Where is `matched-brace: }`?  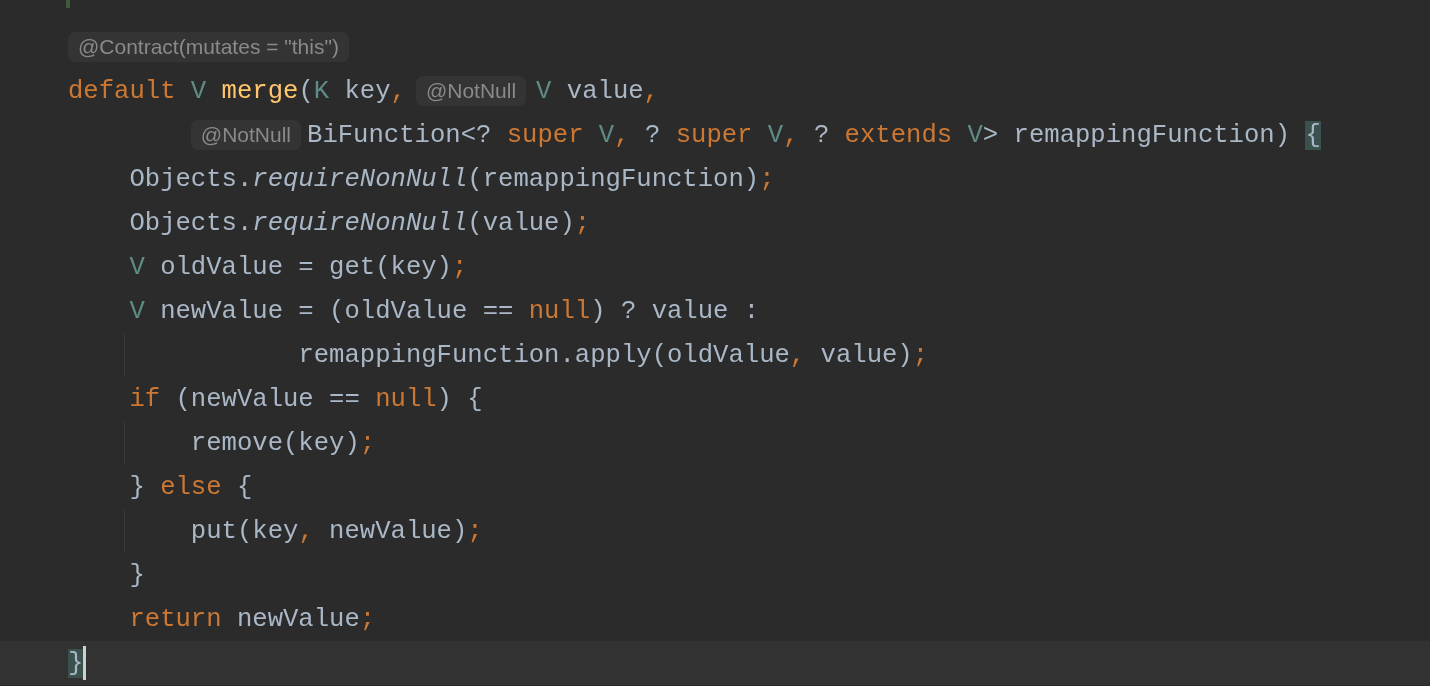
matched-brace: } is located at coordinates (76, 663).